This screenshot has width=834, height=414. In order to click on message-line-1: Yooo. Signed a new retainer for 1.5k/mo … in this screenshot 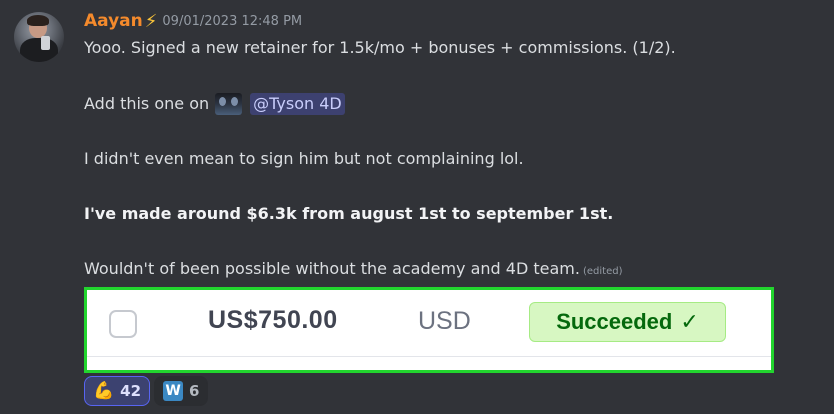, I will do `click(380, 47)`.